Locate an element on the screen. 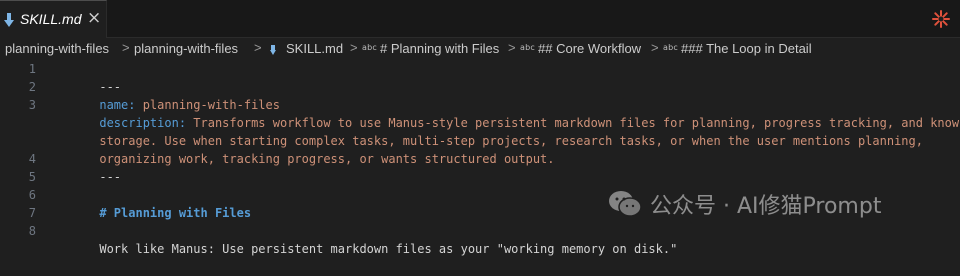 The height and width of the screenshot is (276, 960). sparkle-icon is located at coordinates (941, 19).